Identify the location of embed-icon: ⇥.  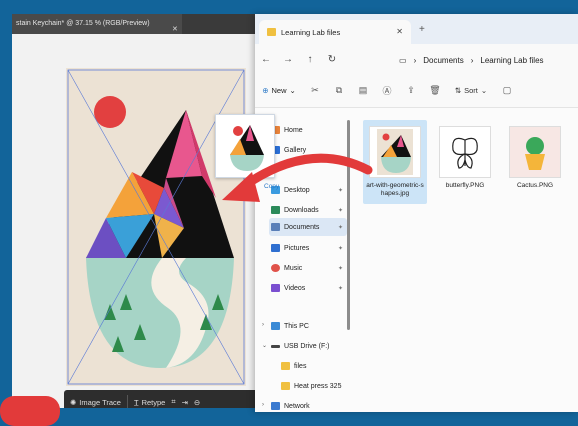
(185, 402).